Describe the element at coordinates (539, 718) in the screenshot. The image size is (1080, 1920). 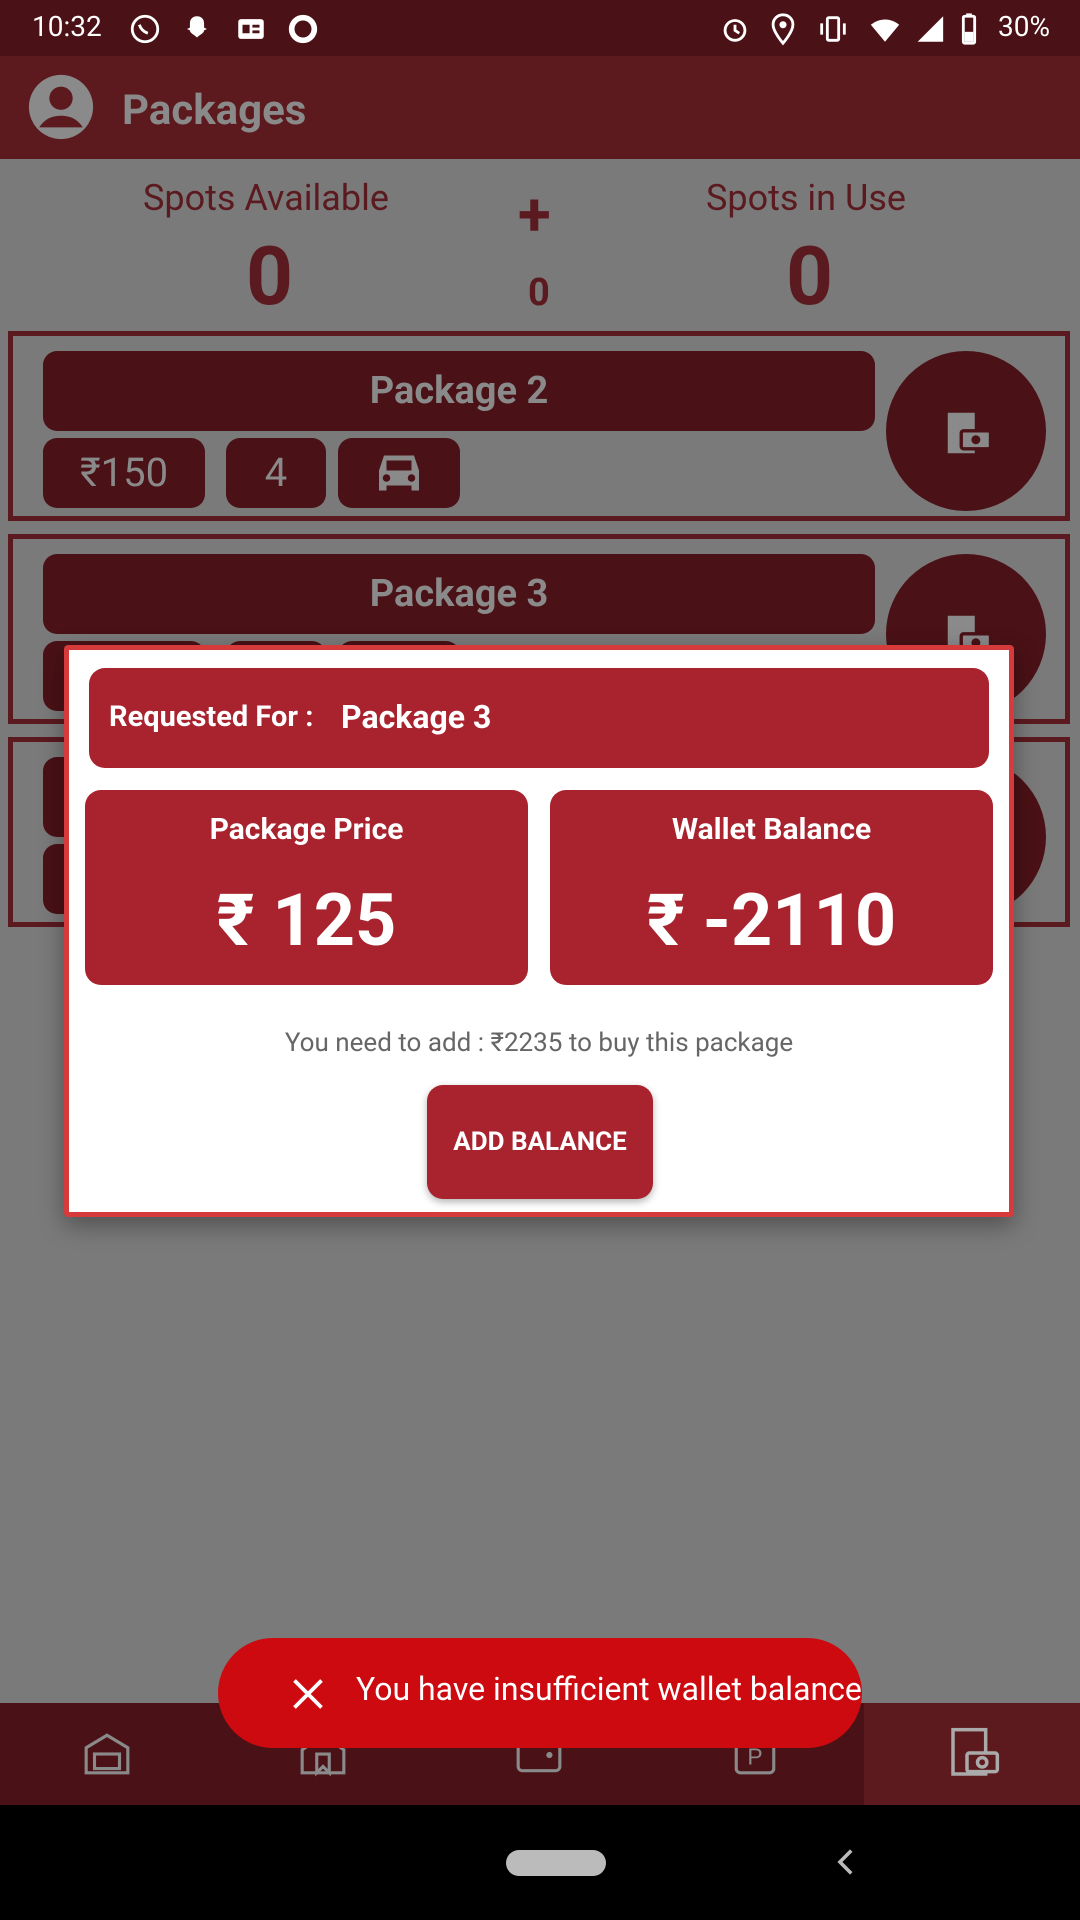
I see `requested-for-bar: Requested For : Package 3` at that location.